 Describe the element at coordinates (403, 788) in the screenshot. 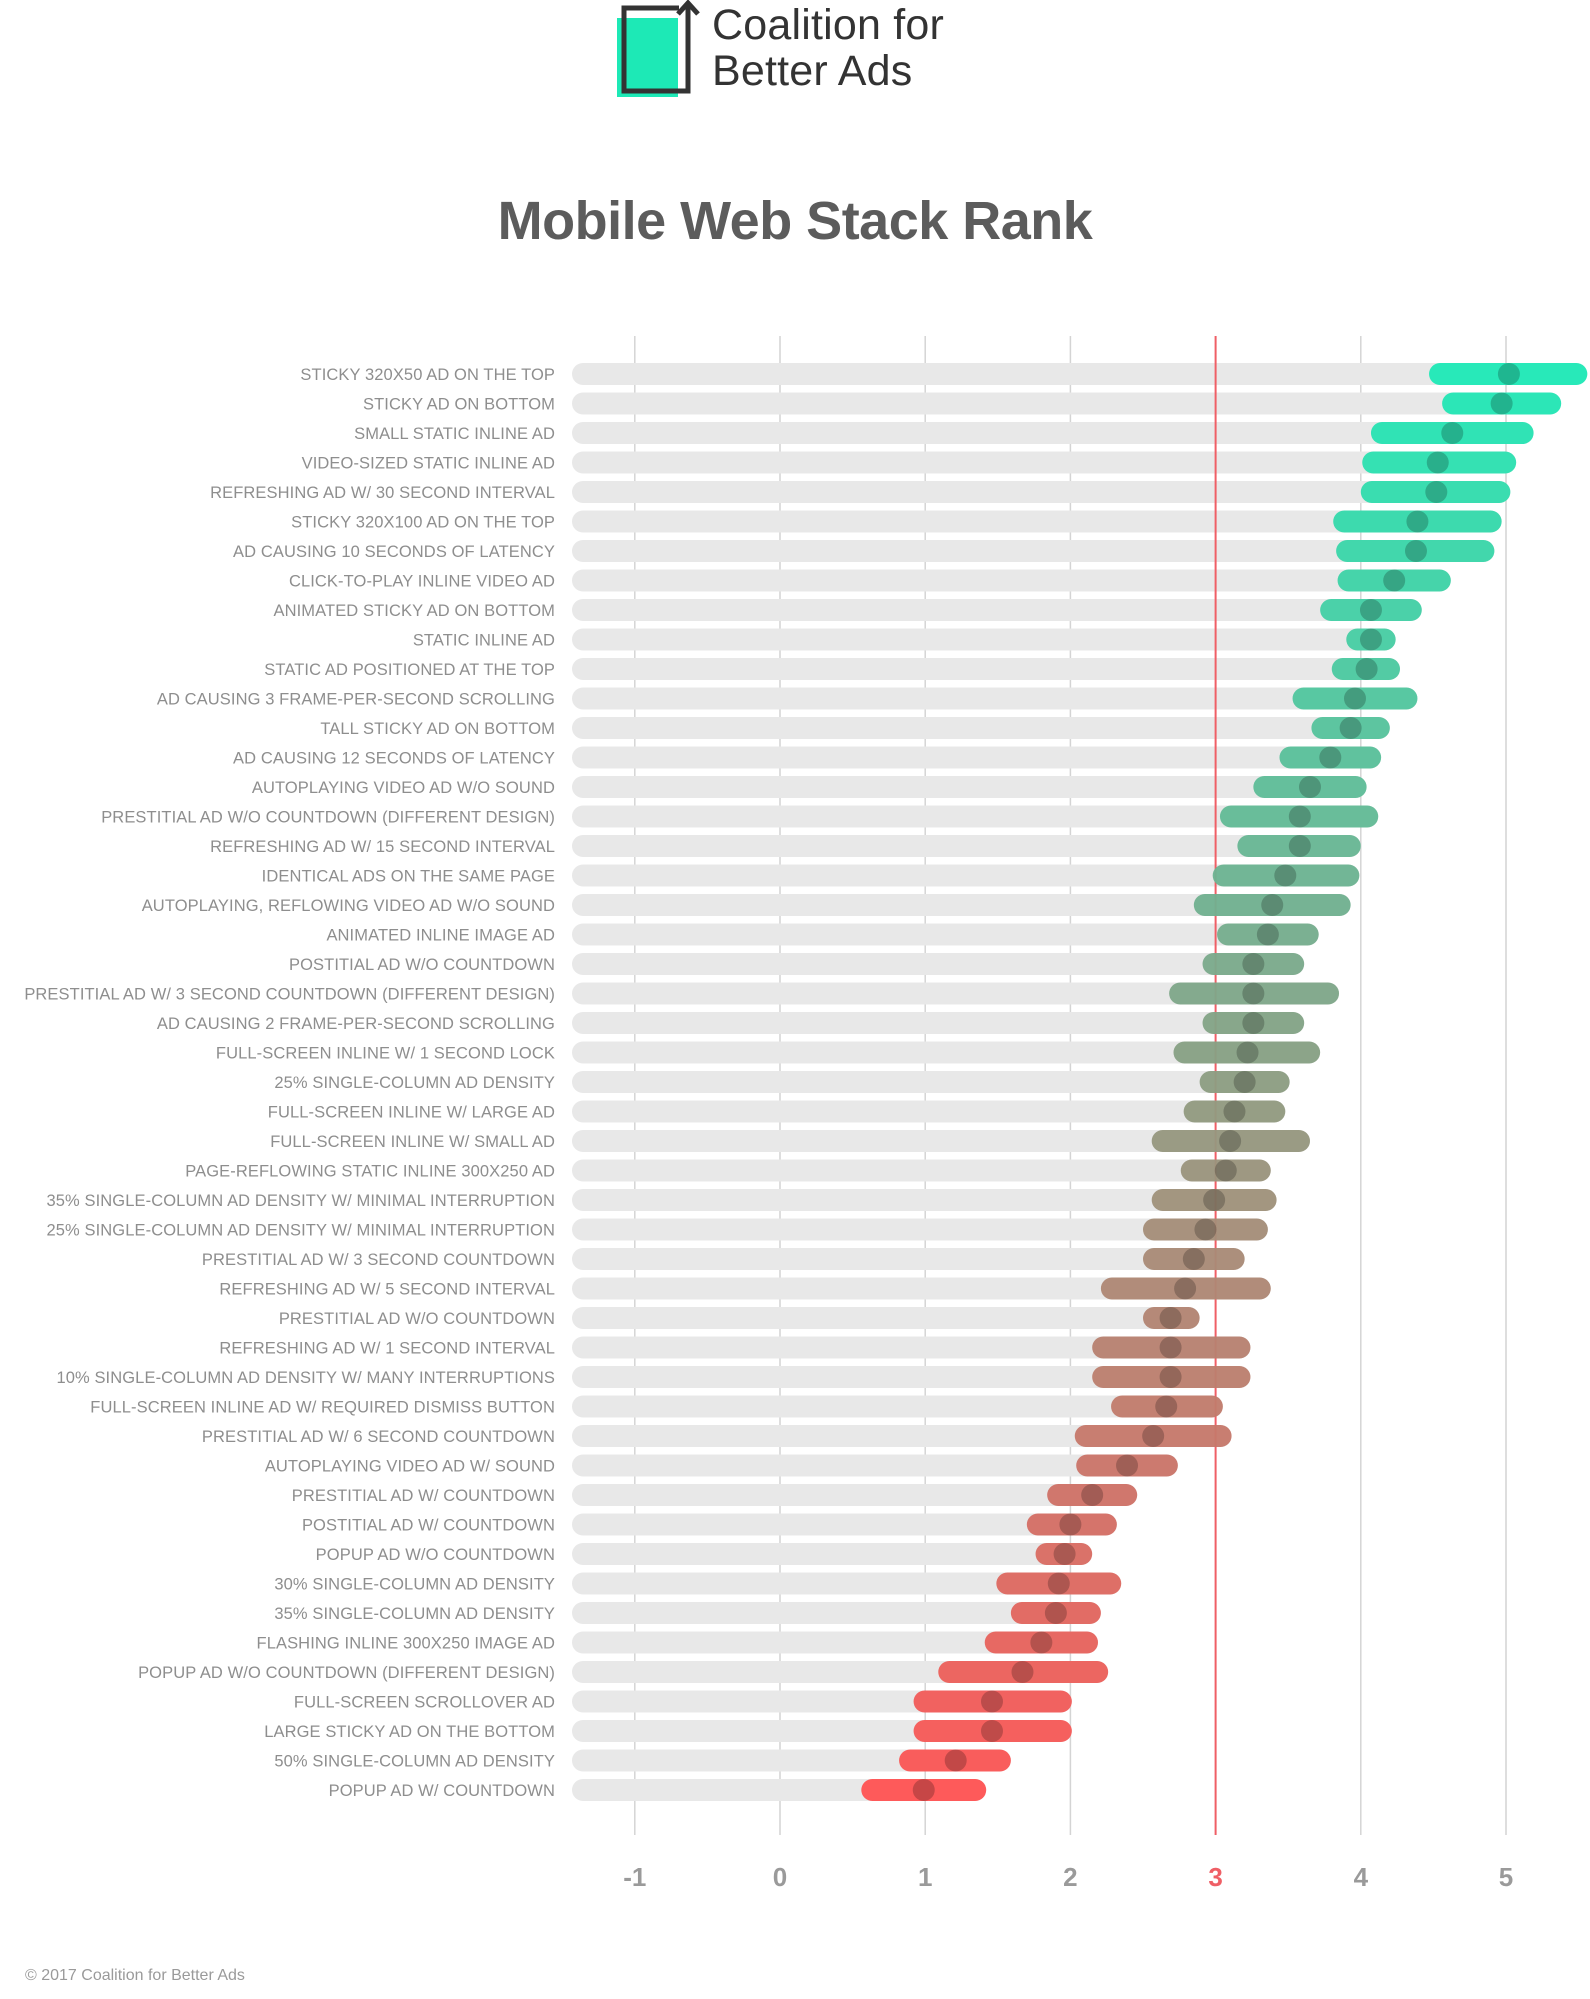

I see `row-label: AUTOPLAYING VIDEO AD W/O SOUND` at that location.